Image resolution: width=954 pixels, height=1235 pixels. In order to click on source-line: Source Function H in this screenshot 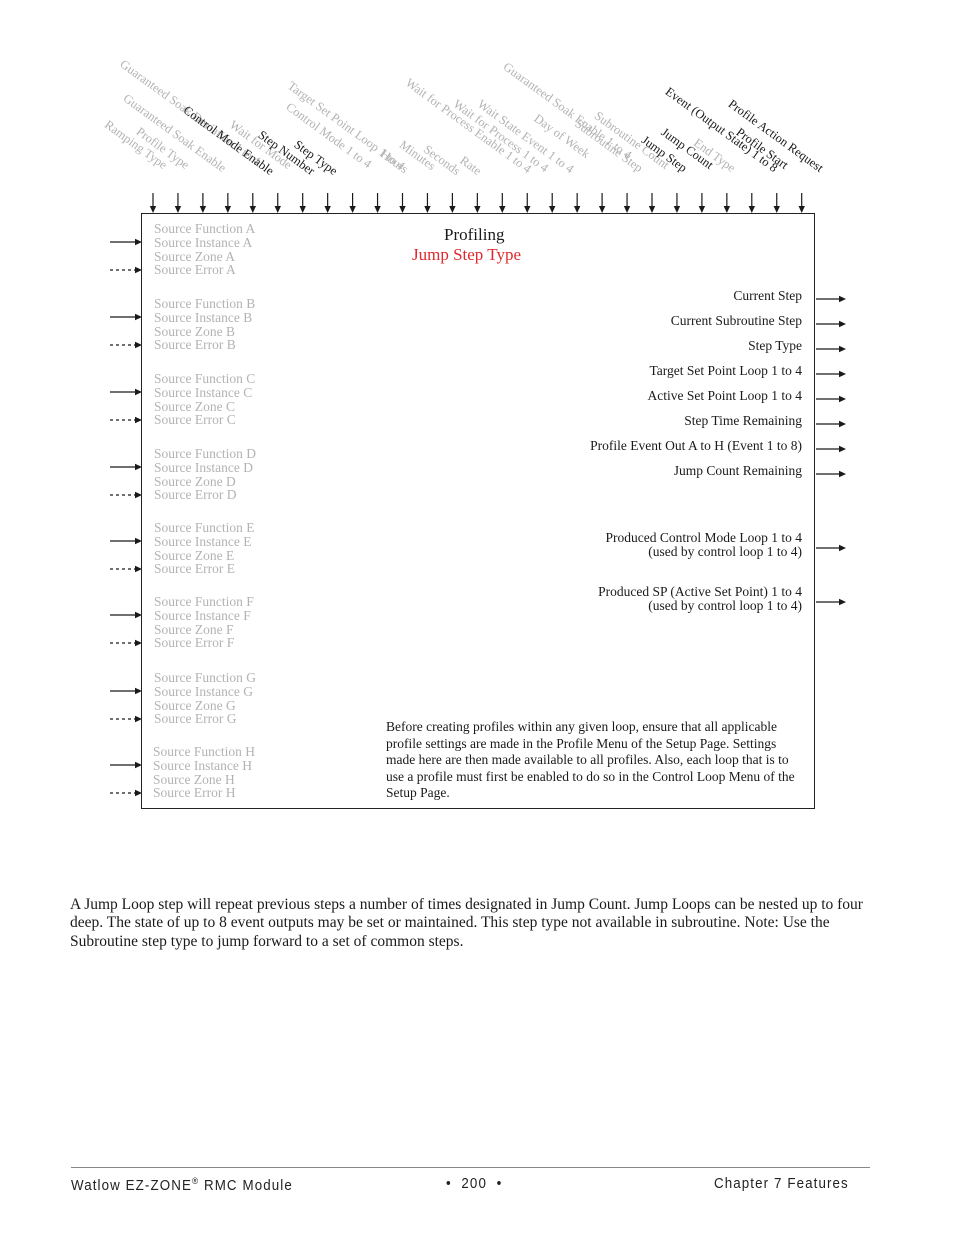, I will do `click(204, 751)`.